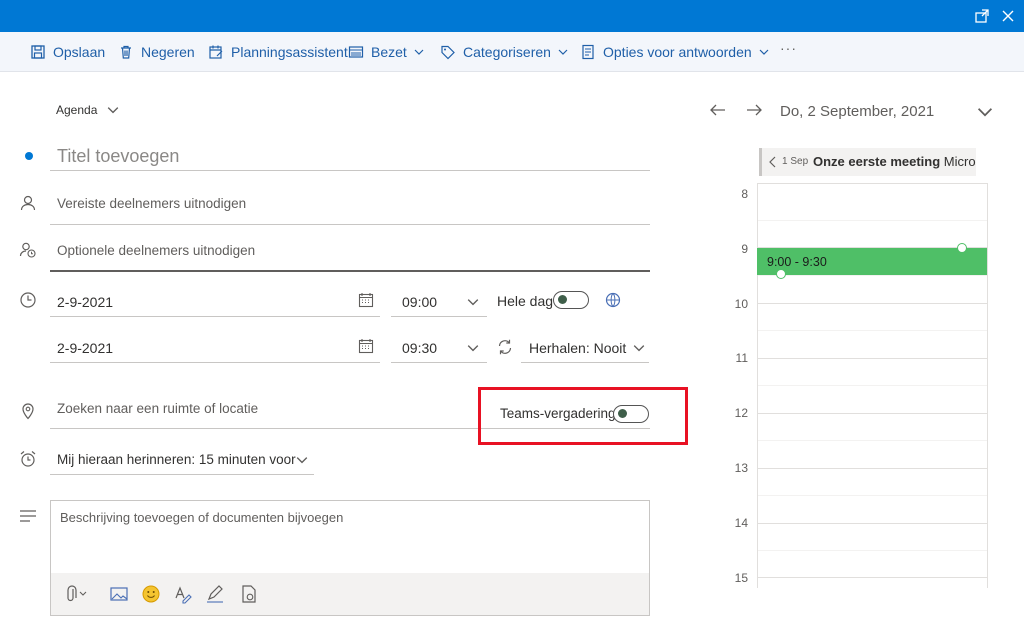 The width and height of the screenshot is (1024, 625). I want to click on end-time-value: 09:30, so click(420, 348).